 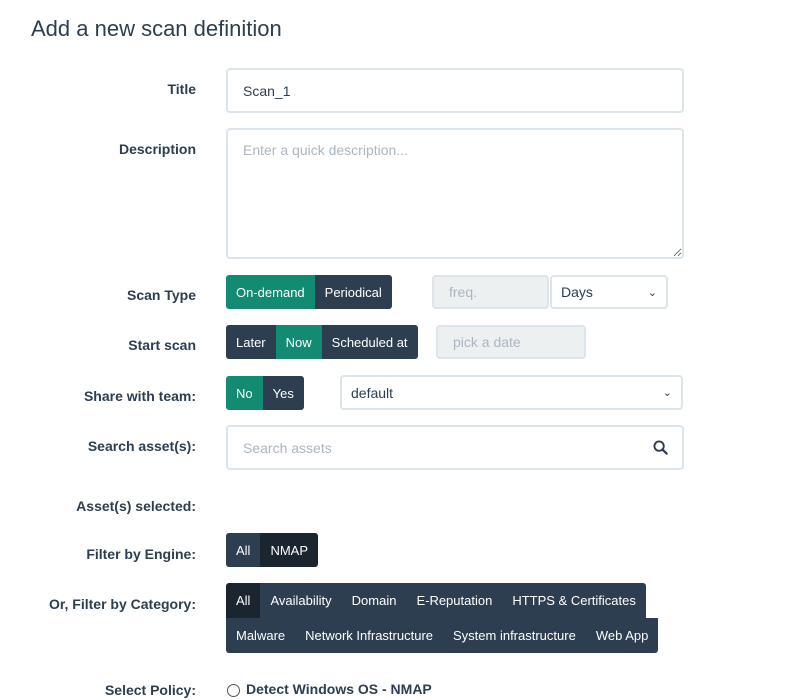 I want to click on category-webapp-button: Web App, so click(x=622, y=635).